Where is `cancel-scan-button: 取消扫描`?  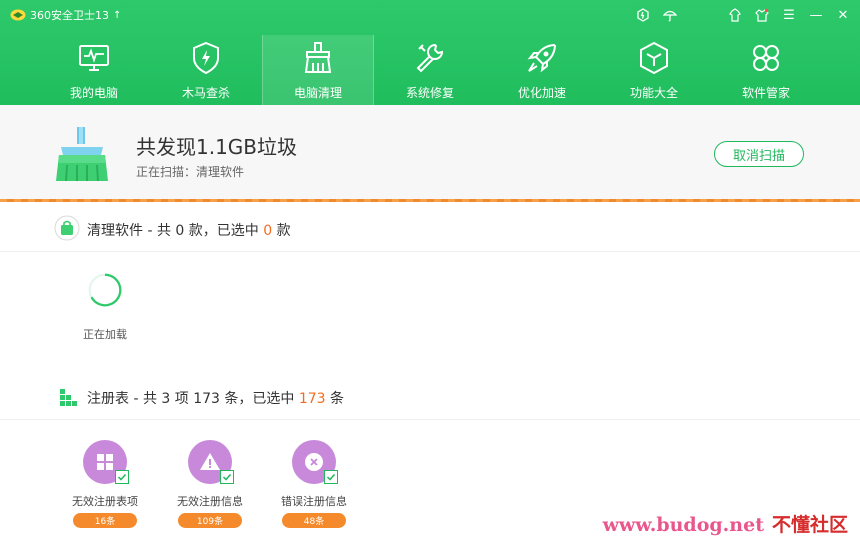
cancel-scan-button: 取消扫描 is located at coordinates (759, 154).